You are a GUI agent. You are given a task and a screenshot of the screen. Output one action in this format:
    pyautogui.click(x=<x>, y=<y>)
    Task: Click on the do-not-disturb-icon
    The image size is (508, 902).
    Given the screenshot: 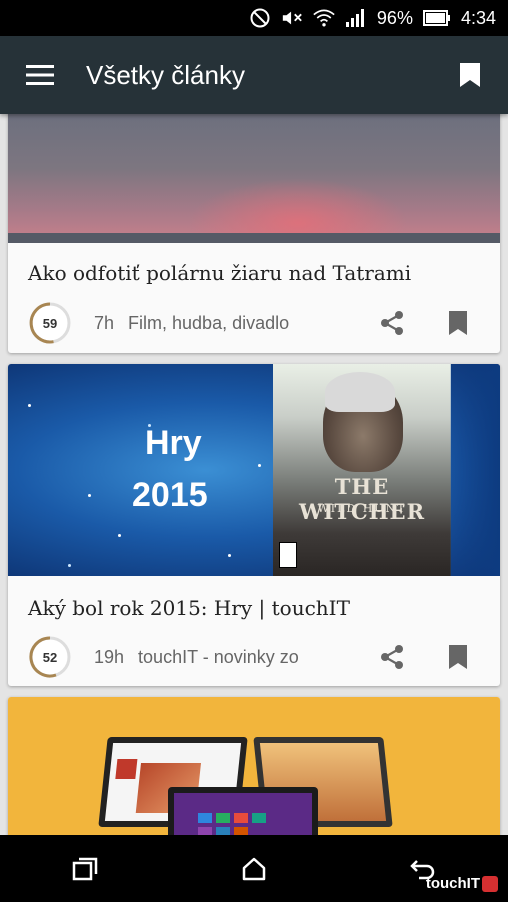 What is the action you would take?
    pyautogui.click(x=260, y=18)
    